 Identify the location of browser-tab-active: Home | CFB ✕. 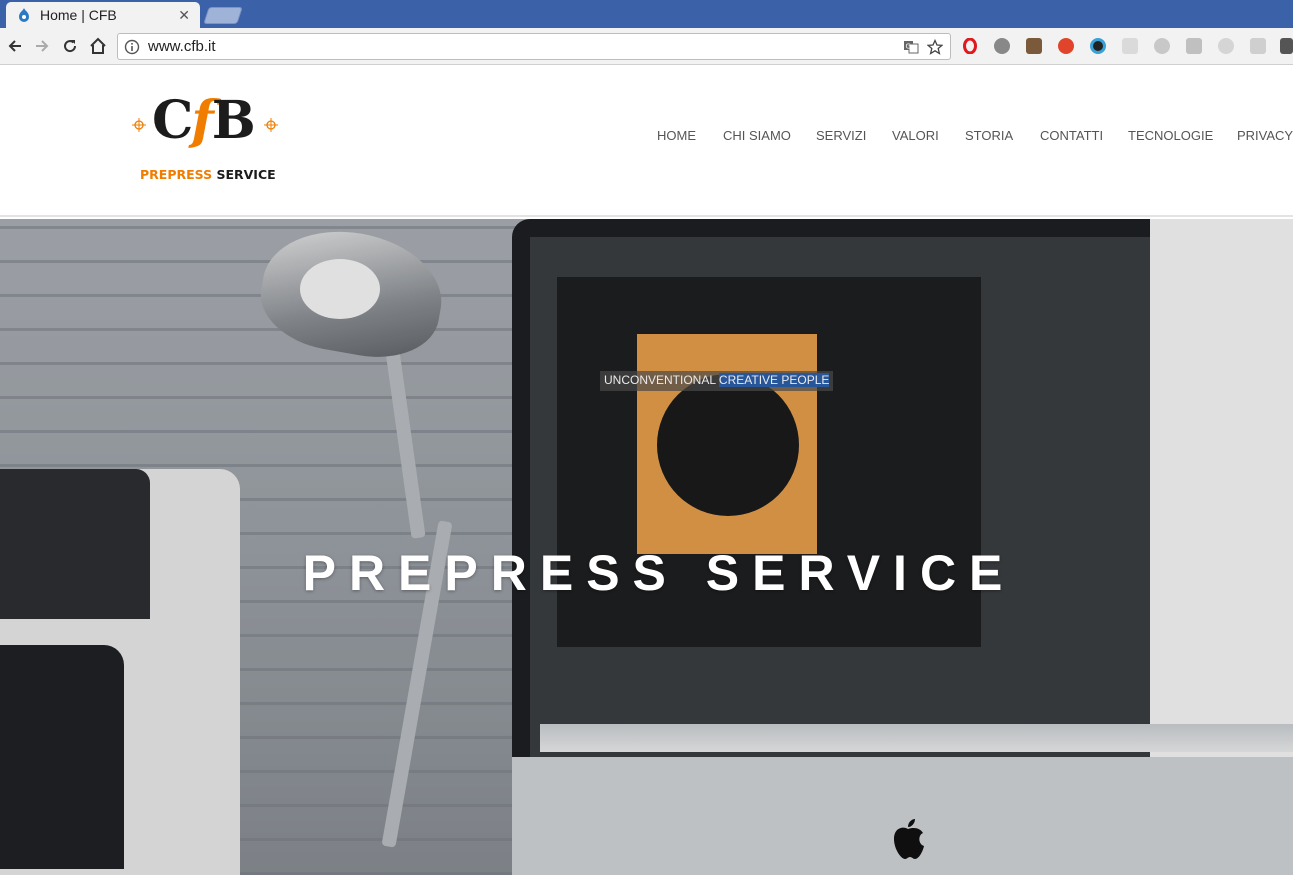
(103, 15).